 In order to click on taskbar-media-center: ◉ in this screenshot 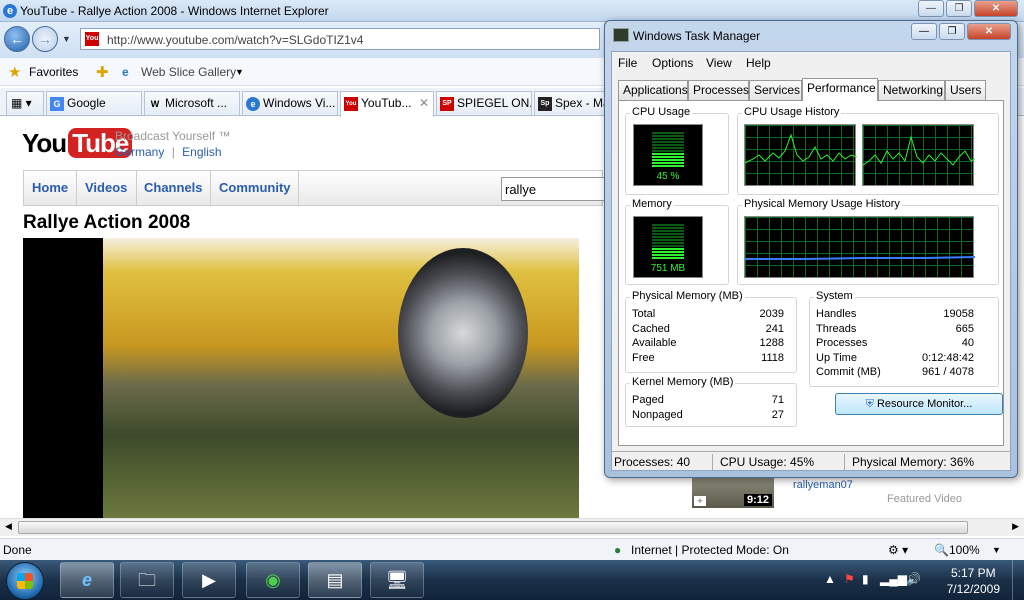, I will do `click(273, 580)`.